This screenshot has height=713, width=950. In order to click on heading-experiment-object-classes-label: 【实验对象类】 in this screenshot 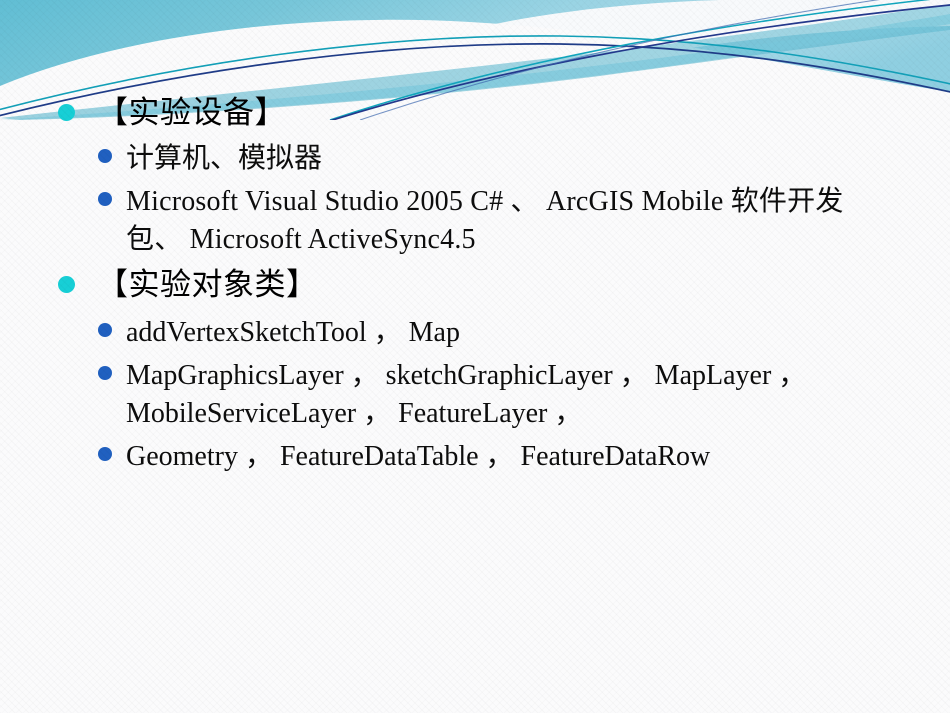, I will do `click(207, 284)`.